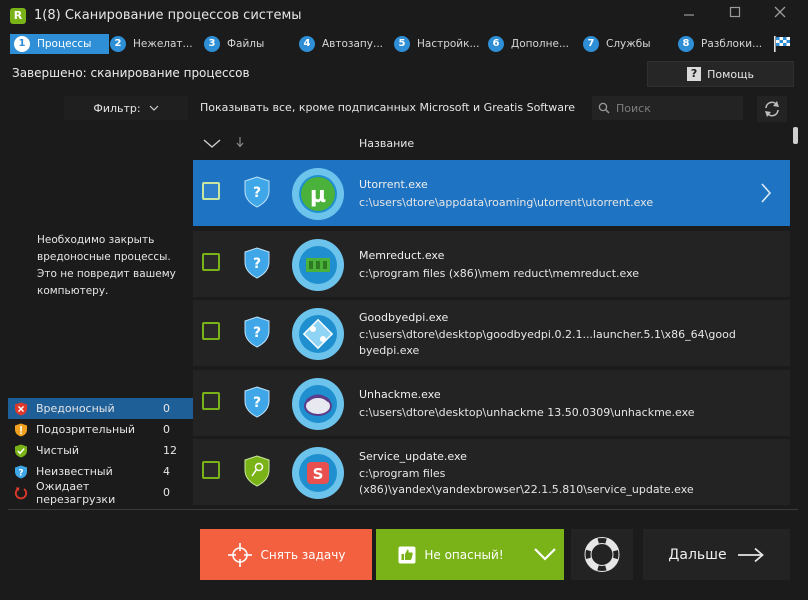 The image size is (808, 600). I want to click on process-name: Service_update.exe, so click(413, 456).